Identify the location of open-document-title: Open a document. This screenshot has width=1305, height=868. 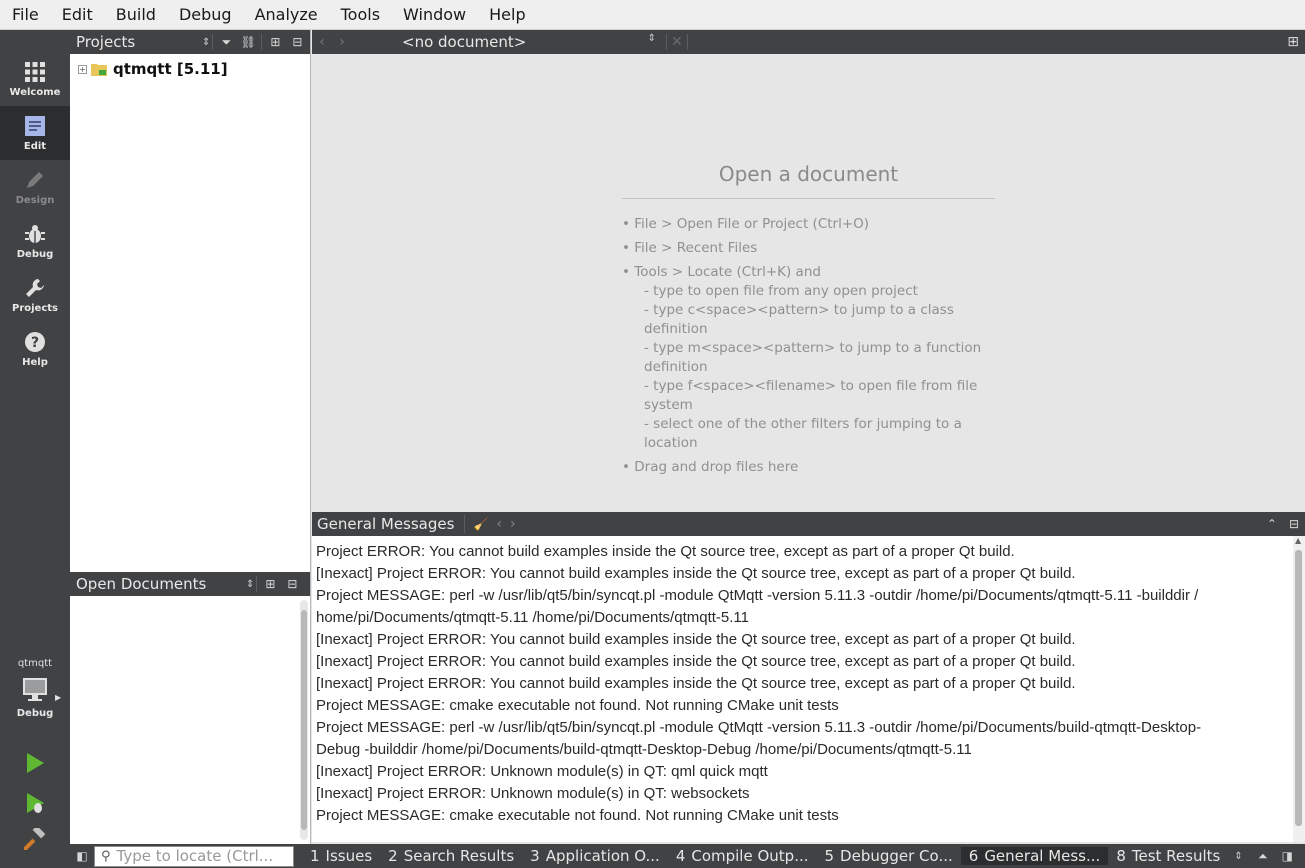
(808, 180).